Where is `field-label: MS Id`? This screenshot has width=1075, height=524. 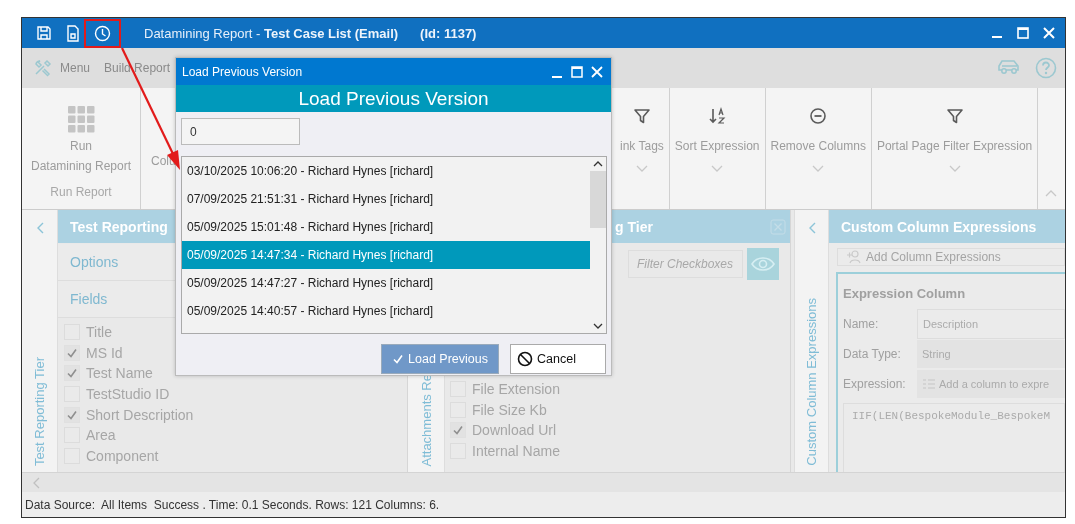
field-label: MS Id is located at coordinates (104, 352).